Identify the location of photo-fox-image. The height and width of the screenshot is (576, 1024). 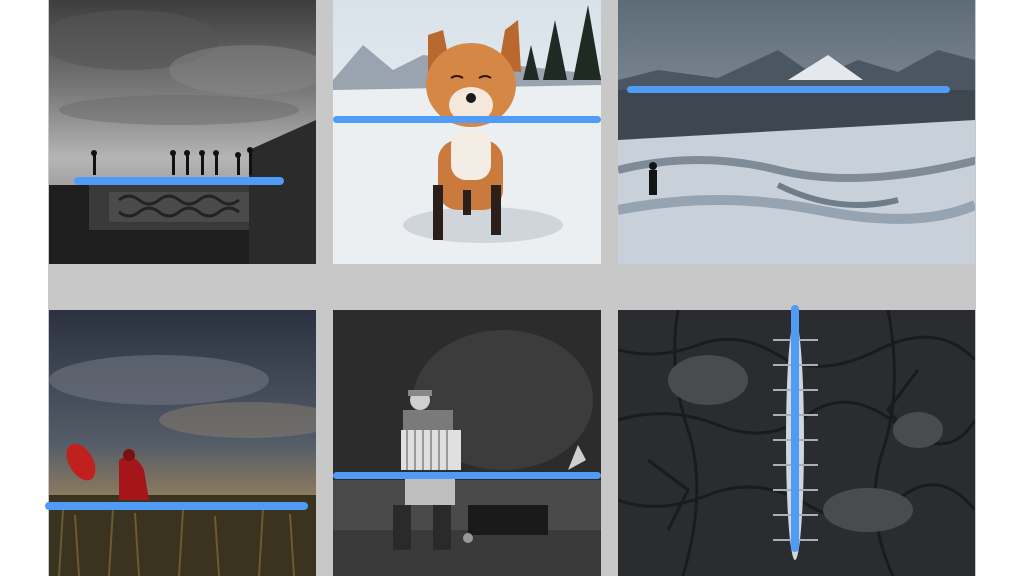
(467, 132).